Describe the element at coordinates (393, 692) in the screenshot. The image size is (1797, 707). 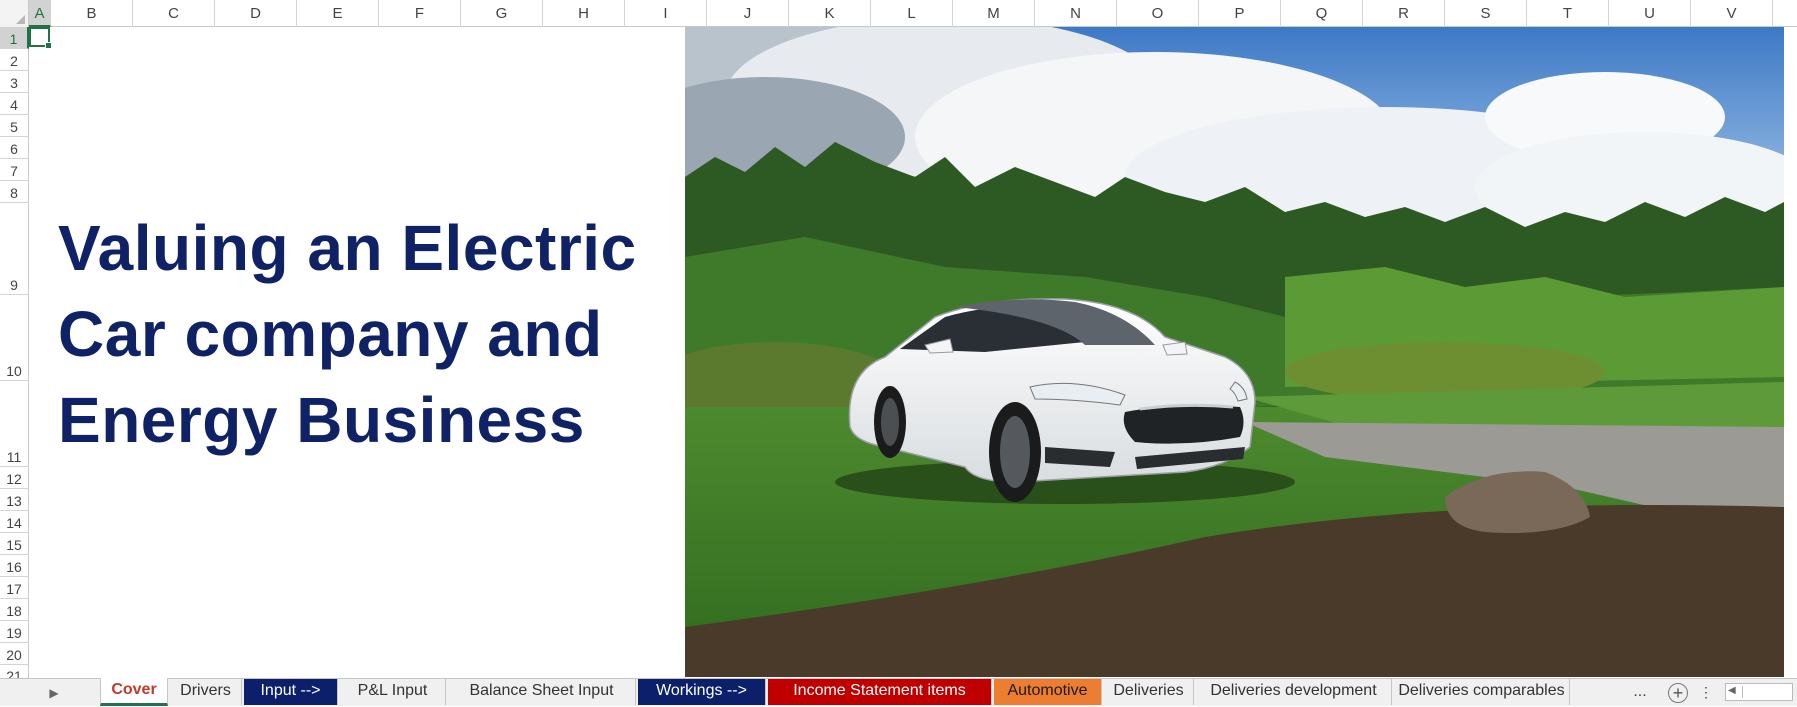
I see `sheet-tab-p-l-input: P&L Input` at that location.